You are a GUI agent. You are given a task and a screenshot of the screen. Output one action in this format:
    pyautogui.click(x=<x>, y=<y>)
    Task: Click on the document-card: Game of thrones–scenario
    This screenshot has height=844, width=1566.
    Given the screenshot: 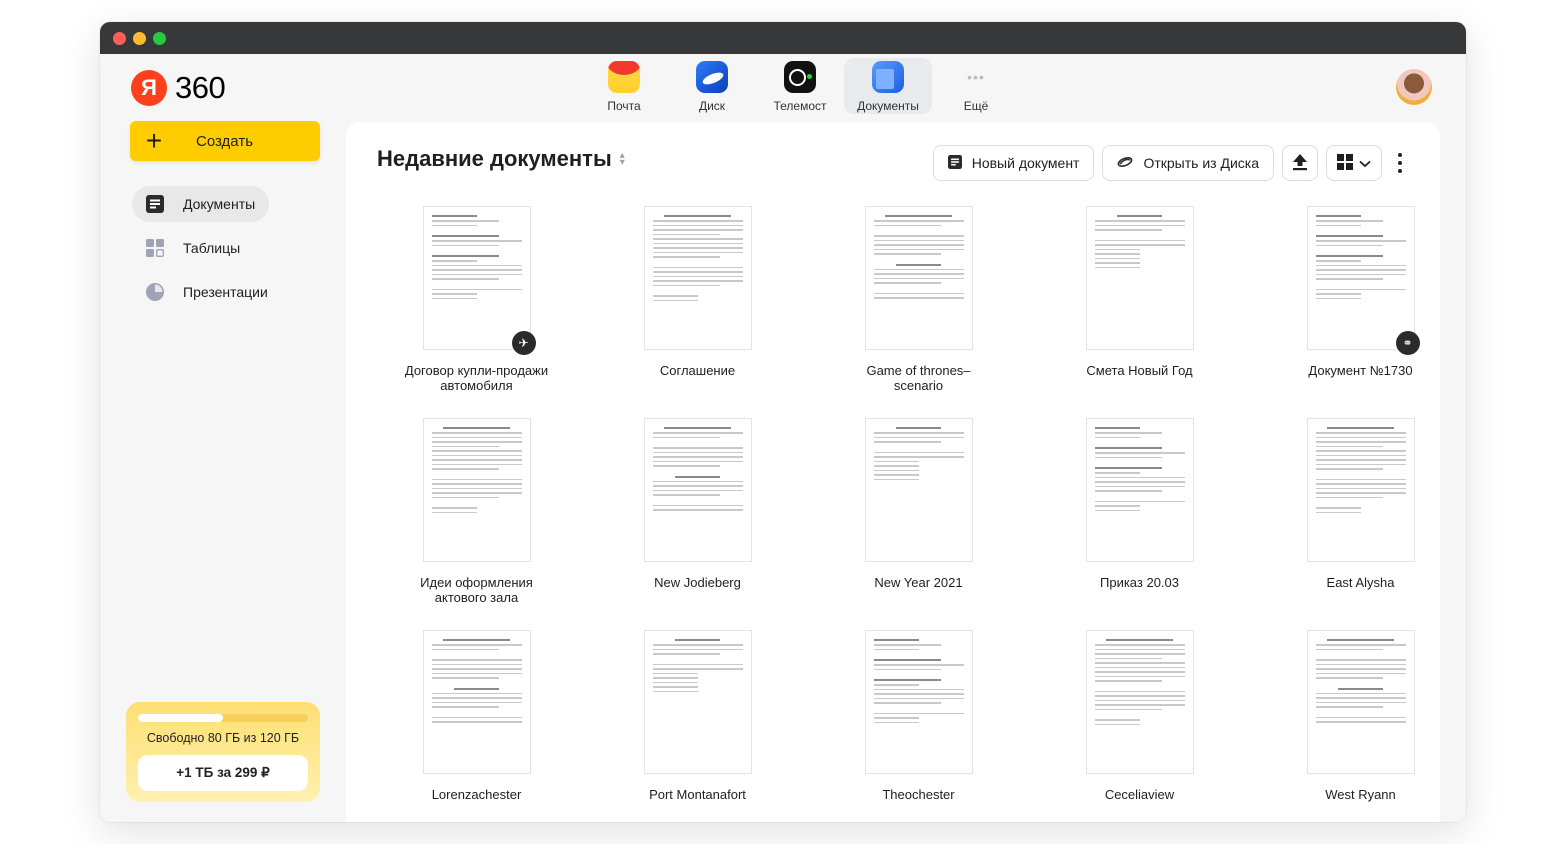 What is the action you would take?
    pyautogui.click(x=918, y=312)
    